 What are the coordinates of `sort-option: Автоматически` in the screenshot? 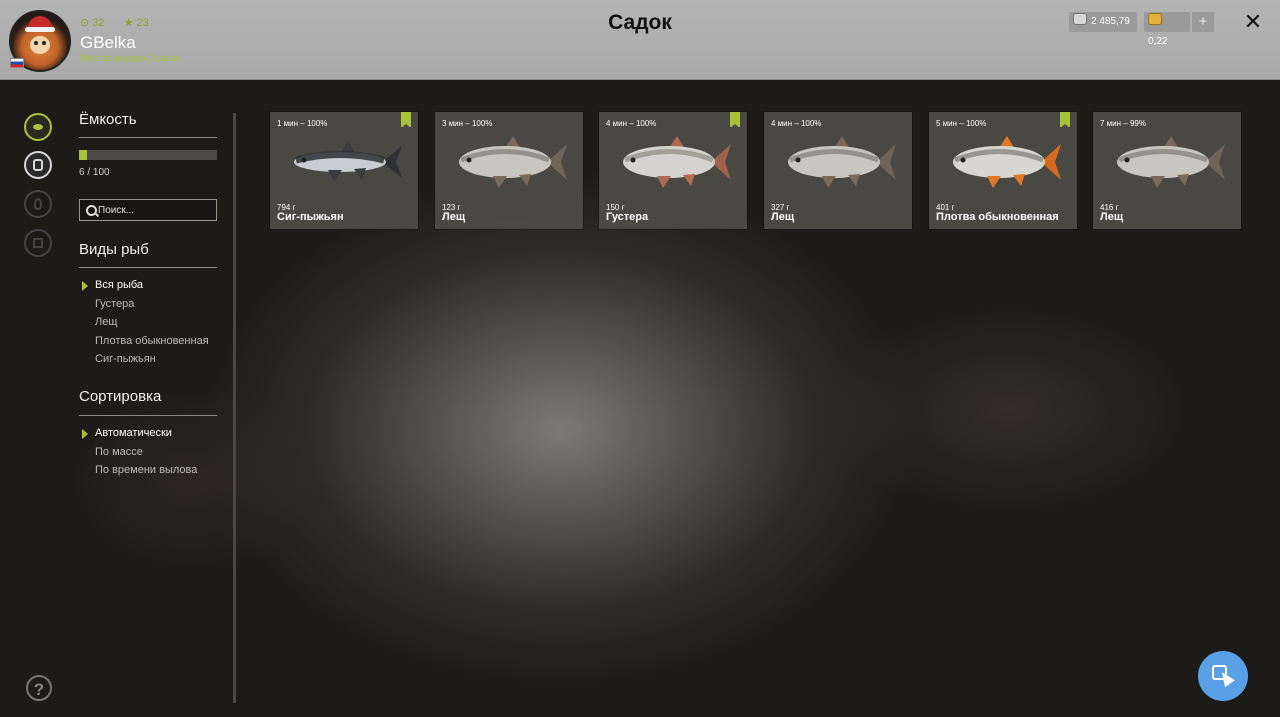 It's located at (133, 433).